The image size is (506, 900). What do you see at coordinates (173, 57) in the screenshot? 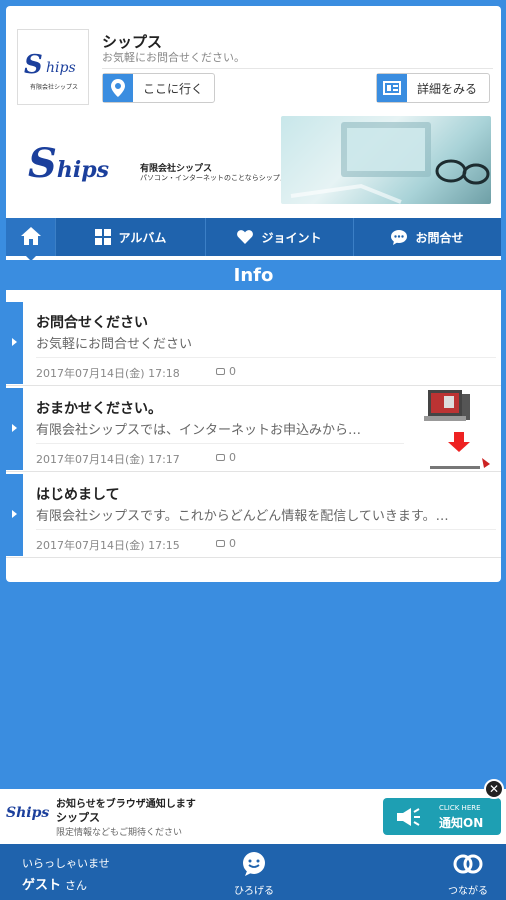
I see `shop-subtitle: お気軽にお問合せください。` at bounding box center [173, 57].